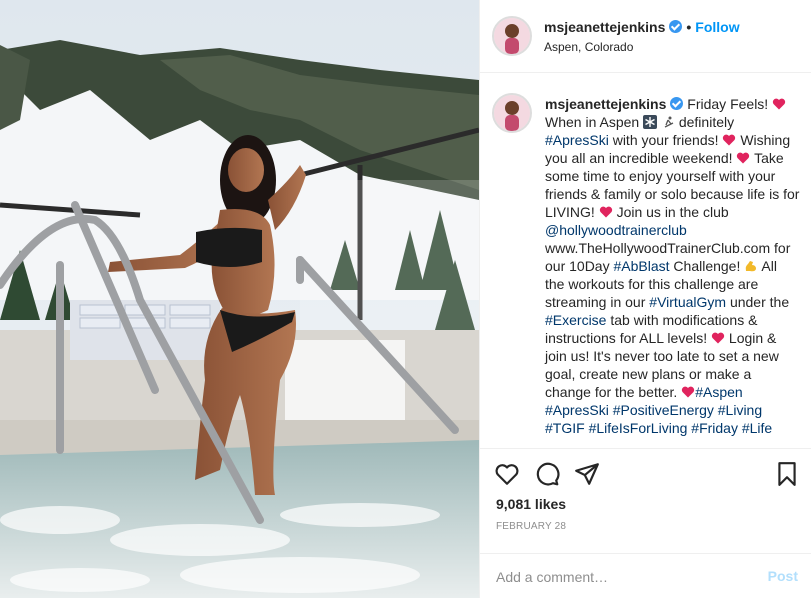  I want to click on hashtag-link: #TGIF, so click(565, 428).